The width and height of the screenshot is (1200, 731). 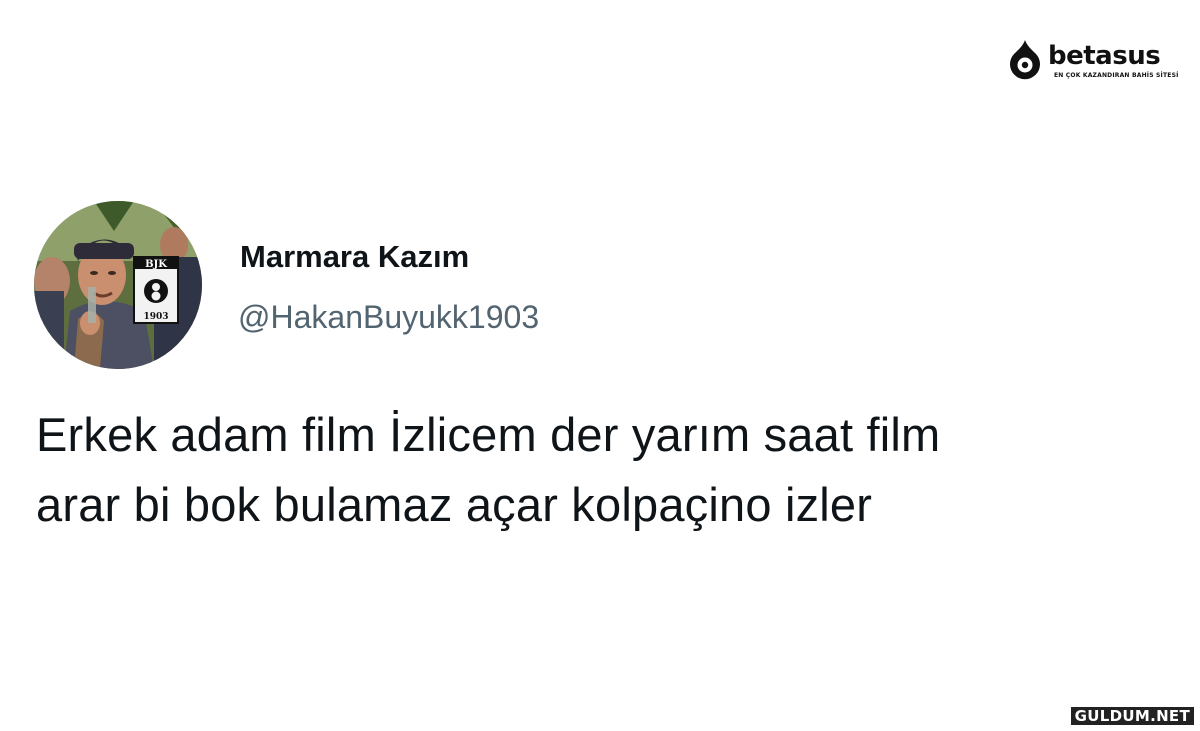 I want to click on avatar: BJK 1903, so click(x=118, y=285).